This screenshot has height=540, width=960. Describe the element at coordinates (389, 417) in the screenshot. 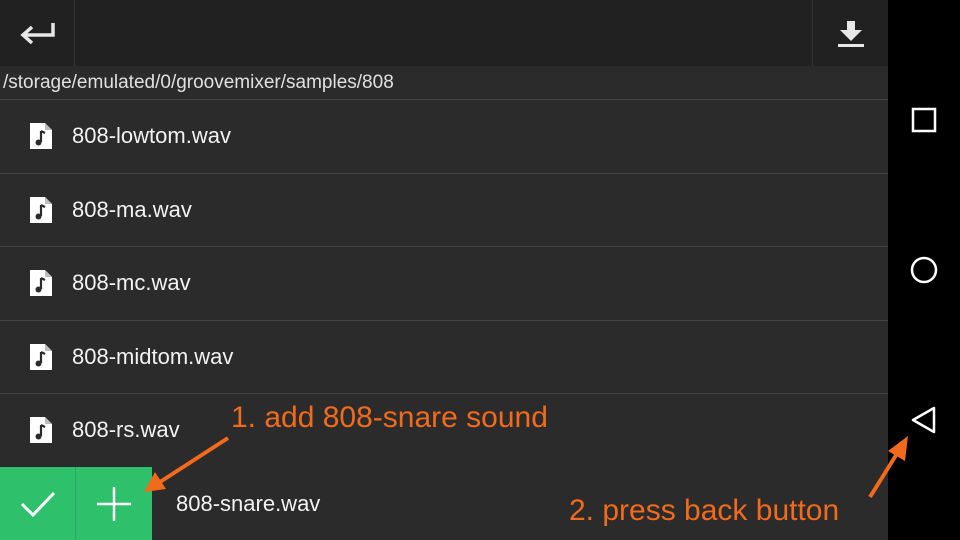

I see `annotation-step-1: 1. add 808-snare sound` at that location.